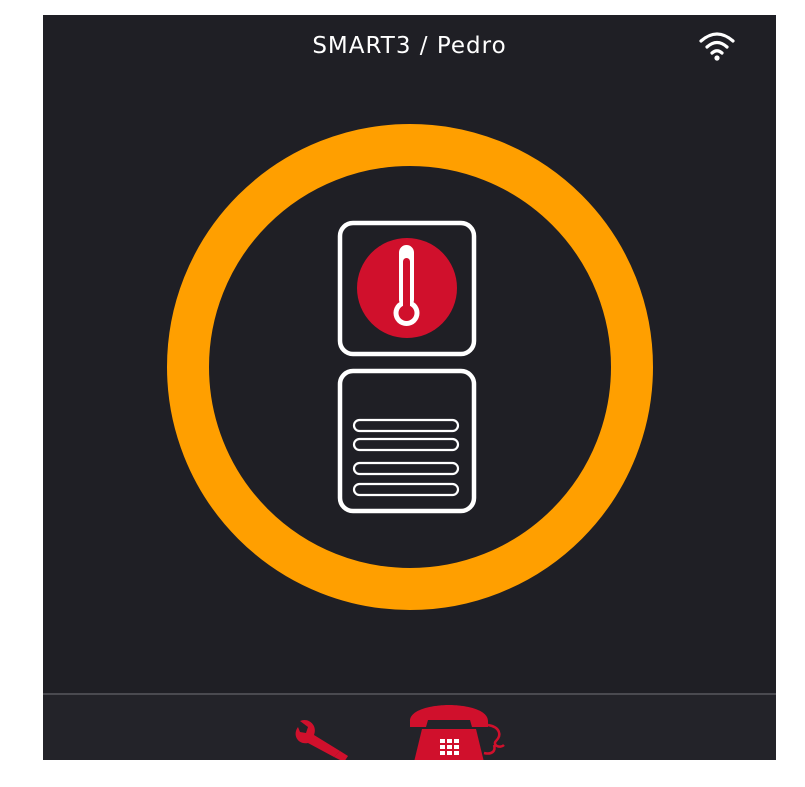 This screenshot has width=805, height=787. What do you see at coordinates (407, 288) in the screenshot?
I see `thermometer-icon` at bounding box center [407, 288].